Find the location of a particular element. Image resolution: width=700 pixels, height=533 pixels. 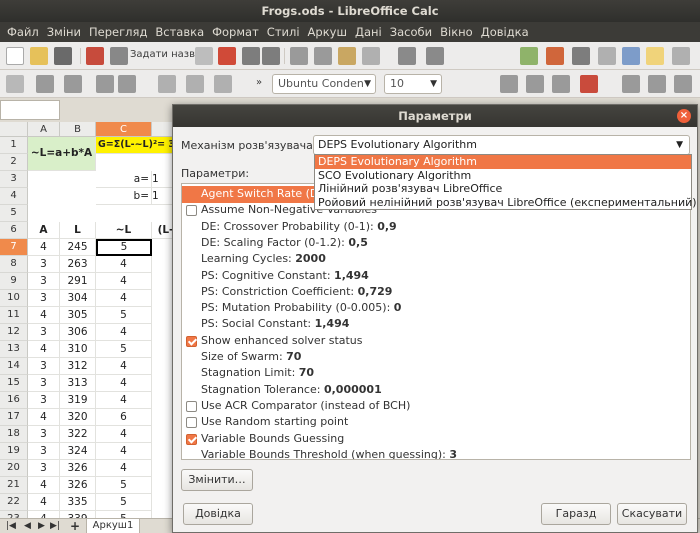

freeze-icon is located at coordinates (167, 84).